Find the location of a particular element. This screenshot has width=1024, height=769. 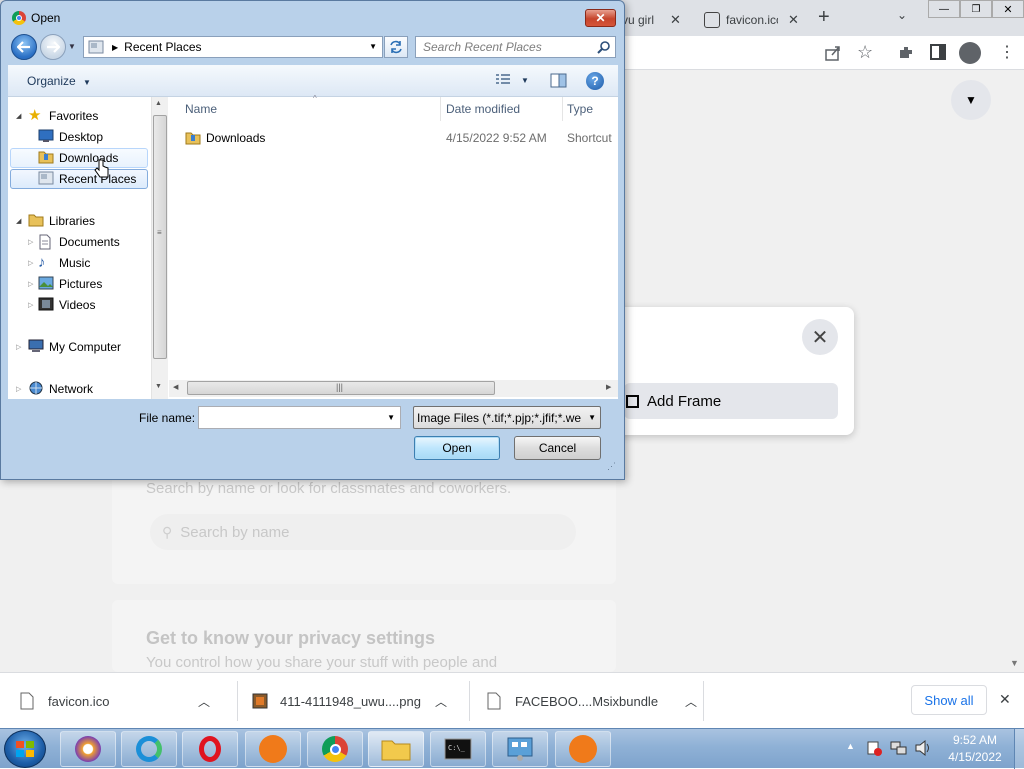

help-icon: ? is located at coordinates (595, 81).